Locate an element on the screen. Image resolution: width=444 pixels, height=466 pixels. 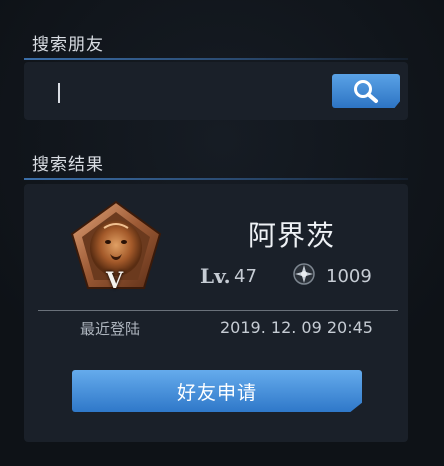
search-icon is located at coordinates (366, 91).